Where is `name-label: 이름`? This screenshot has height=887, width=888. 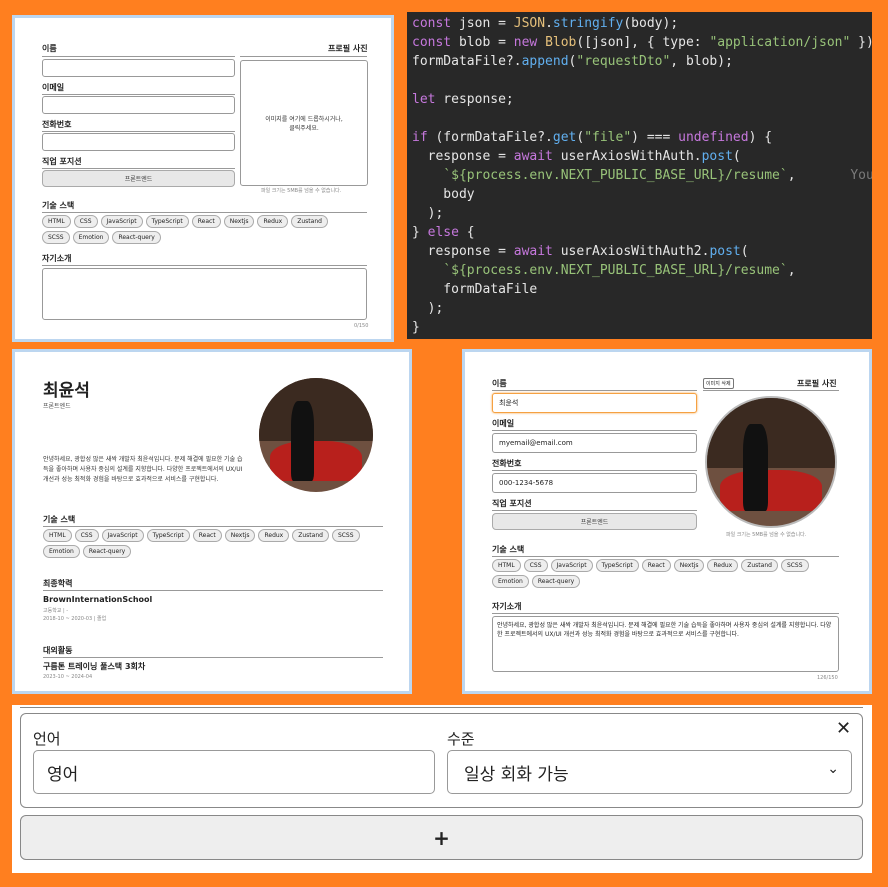 name-label: 이름 is located at coordinates (499, 383).